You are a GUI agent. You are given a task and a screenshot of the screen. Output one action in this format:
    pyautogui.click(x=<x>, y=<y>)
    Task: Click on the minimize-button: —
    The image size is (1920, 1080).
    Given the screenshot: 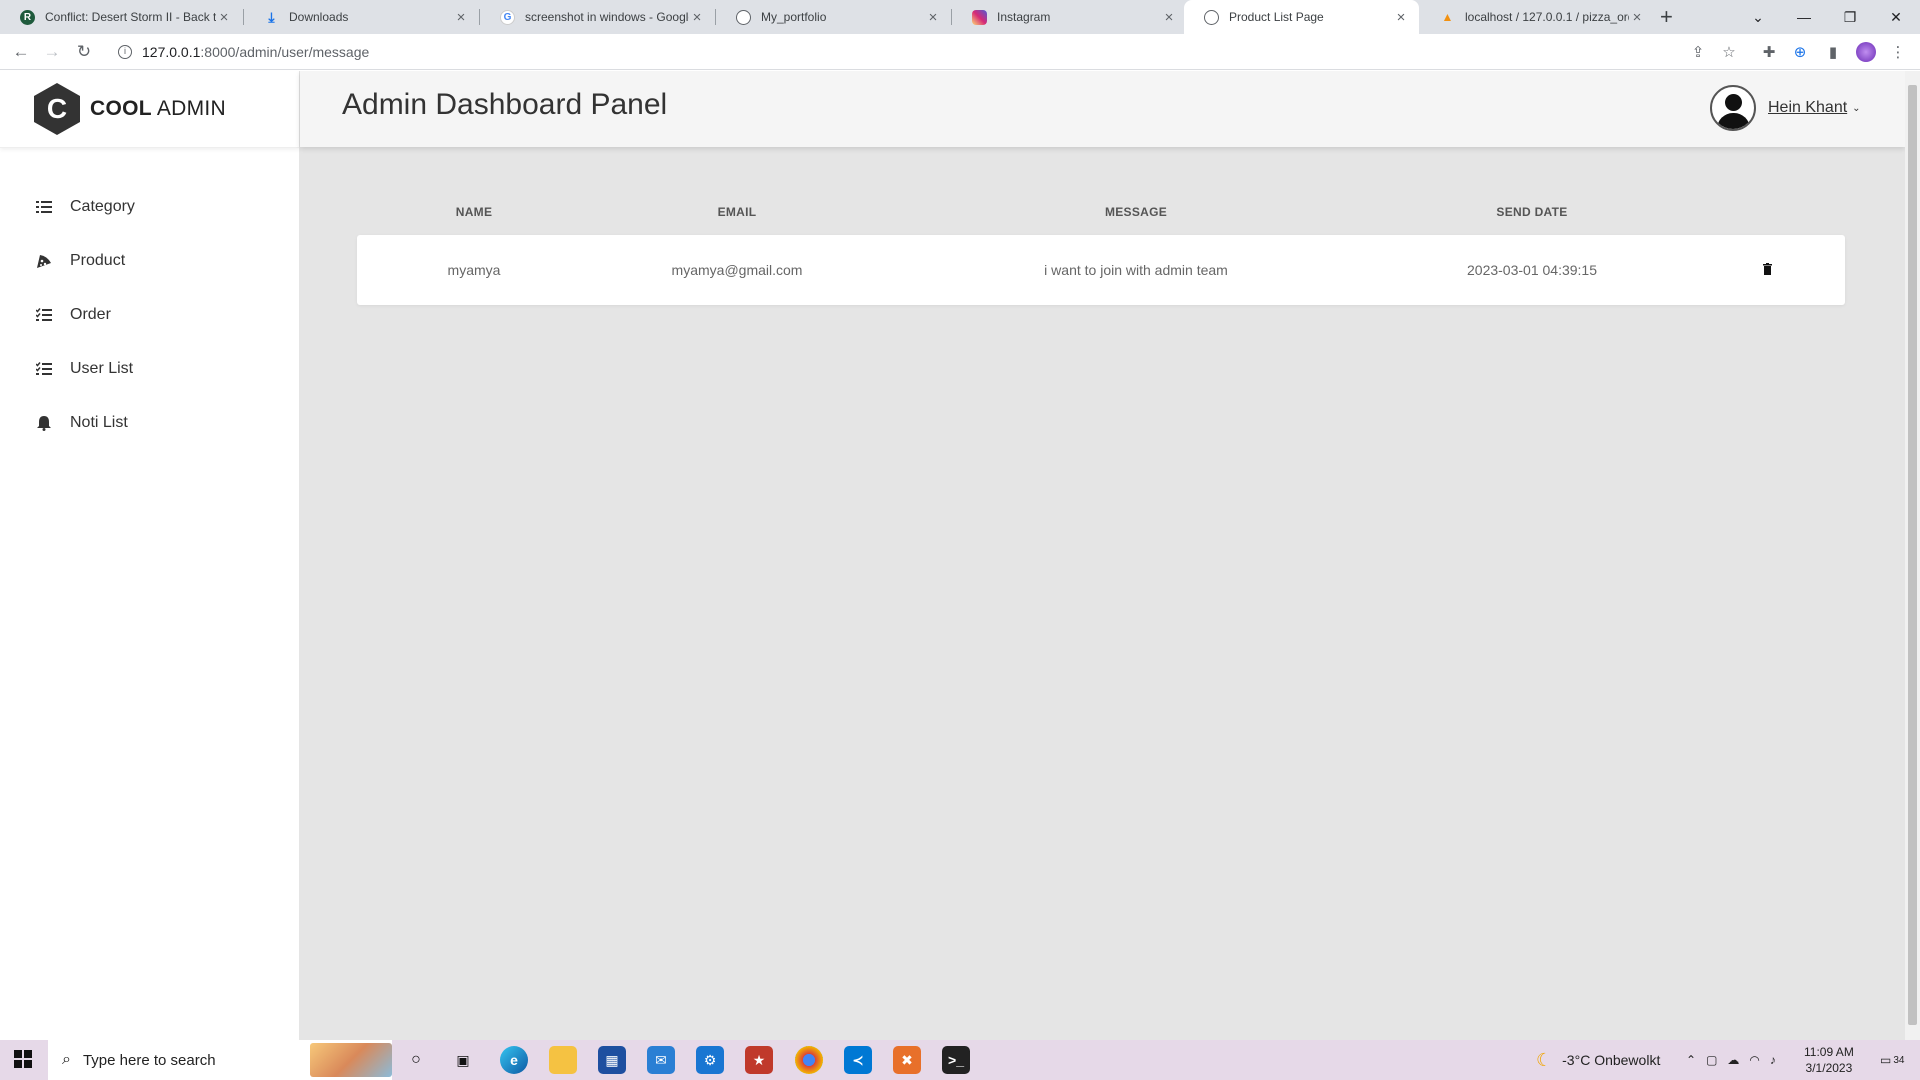 What is the action you would take?
    pyautogui.click(x=1804, y=17)
    